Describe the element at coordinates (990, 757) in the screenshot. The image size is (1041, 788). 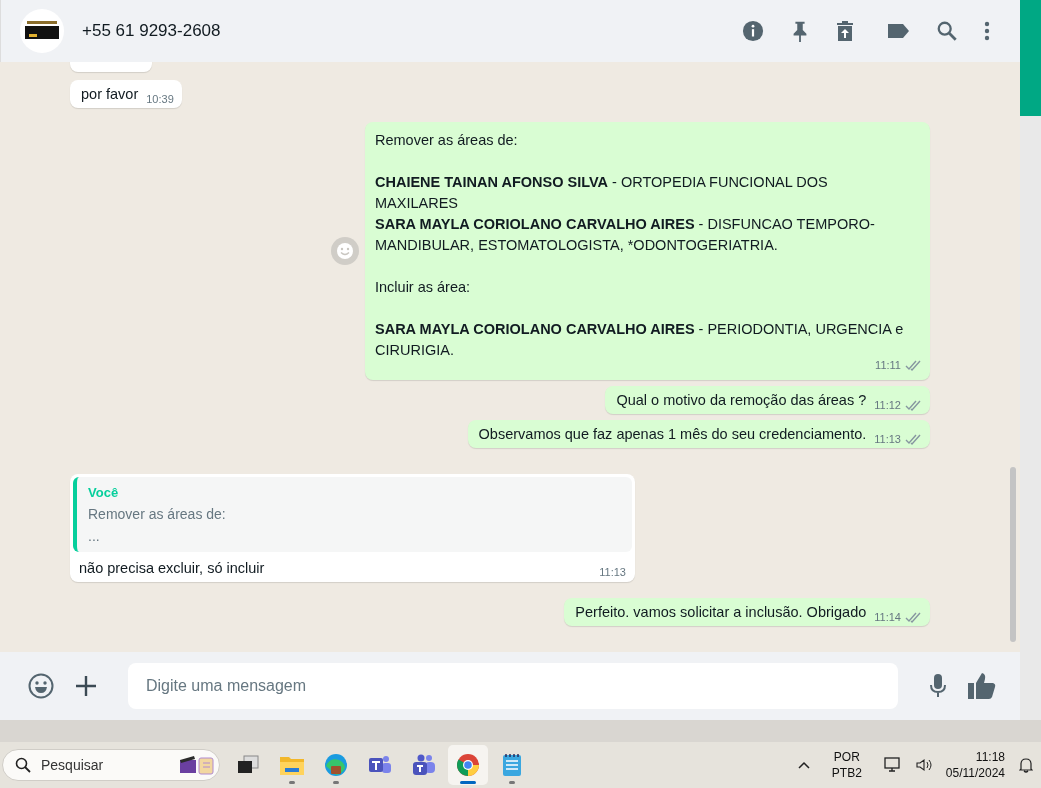
I see `clock-time: 11:18` at that location.